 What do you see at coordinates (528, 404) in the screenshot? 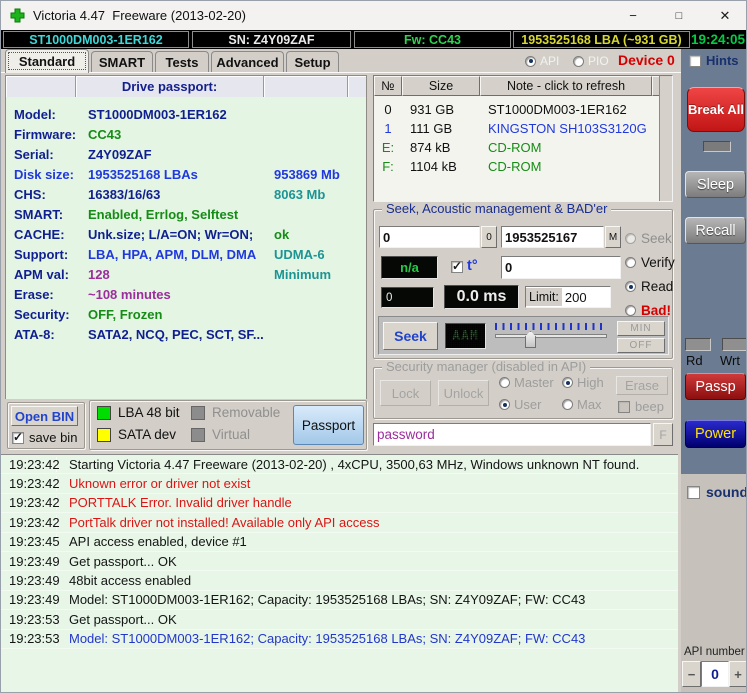
I see `user-label: User` at bounding box center [528, 404].